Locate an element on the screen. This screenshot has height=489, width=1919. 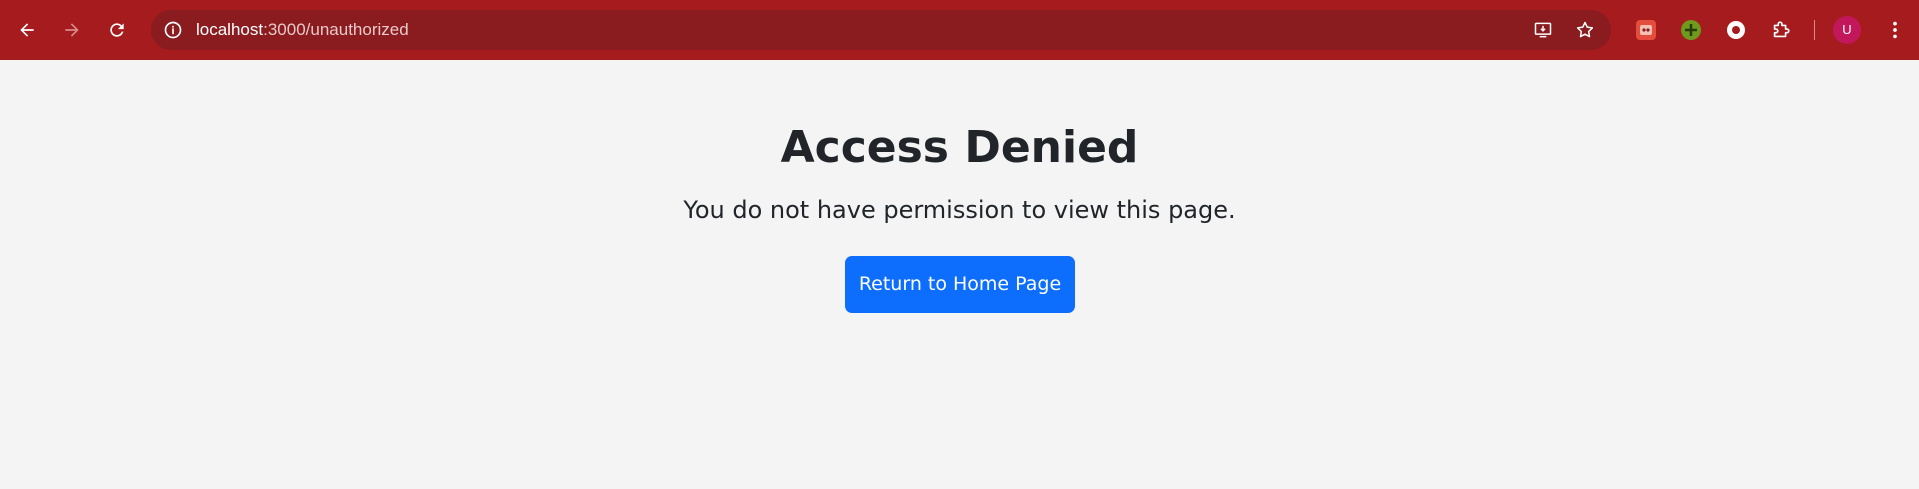
forward-icon is located at coordinates (72, 30).